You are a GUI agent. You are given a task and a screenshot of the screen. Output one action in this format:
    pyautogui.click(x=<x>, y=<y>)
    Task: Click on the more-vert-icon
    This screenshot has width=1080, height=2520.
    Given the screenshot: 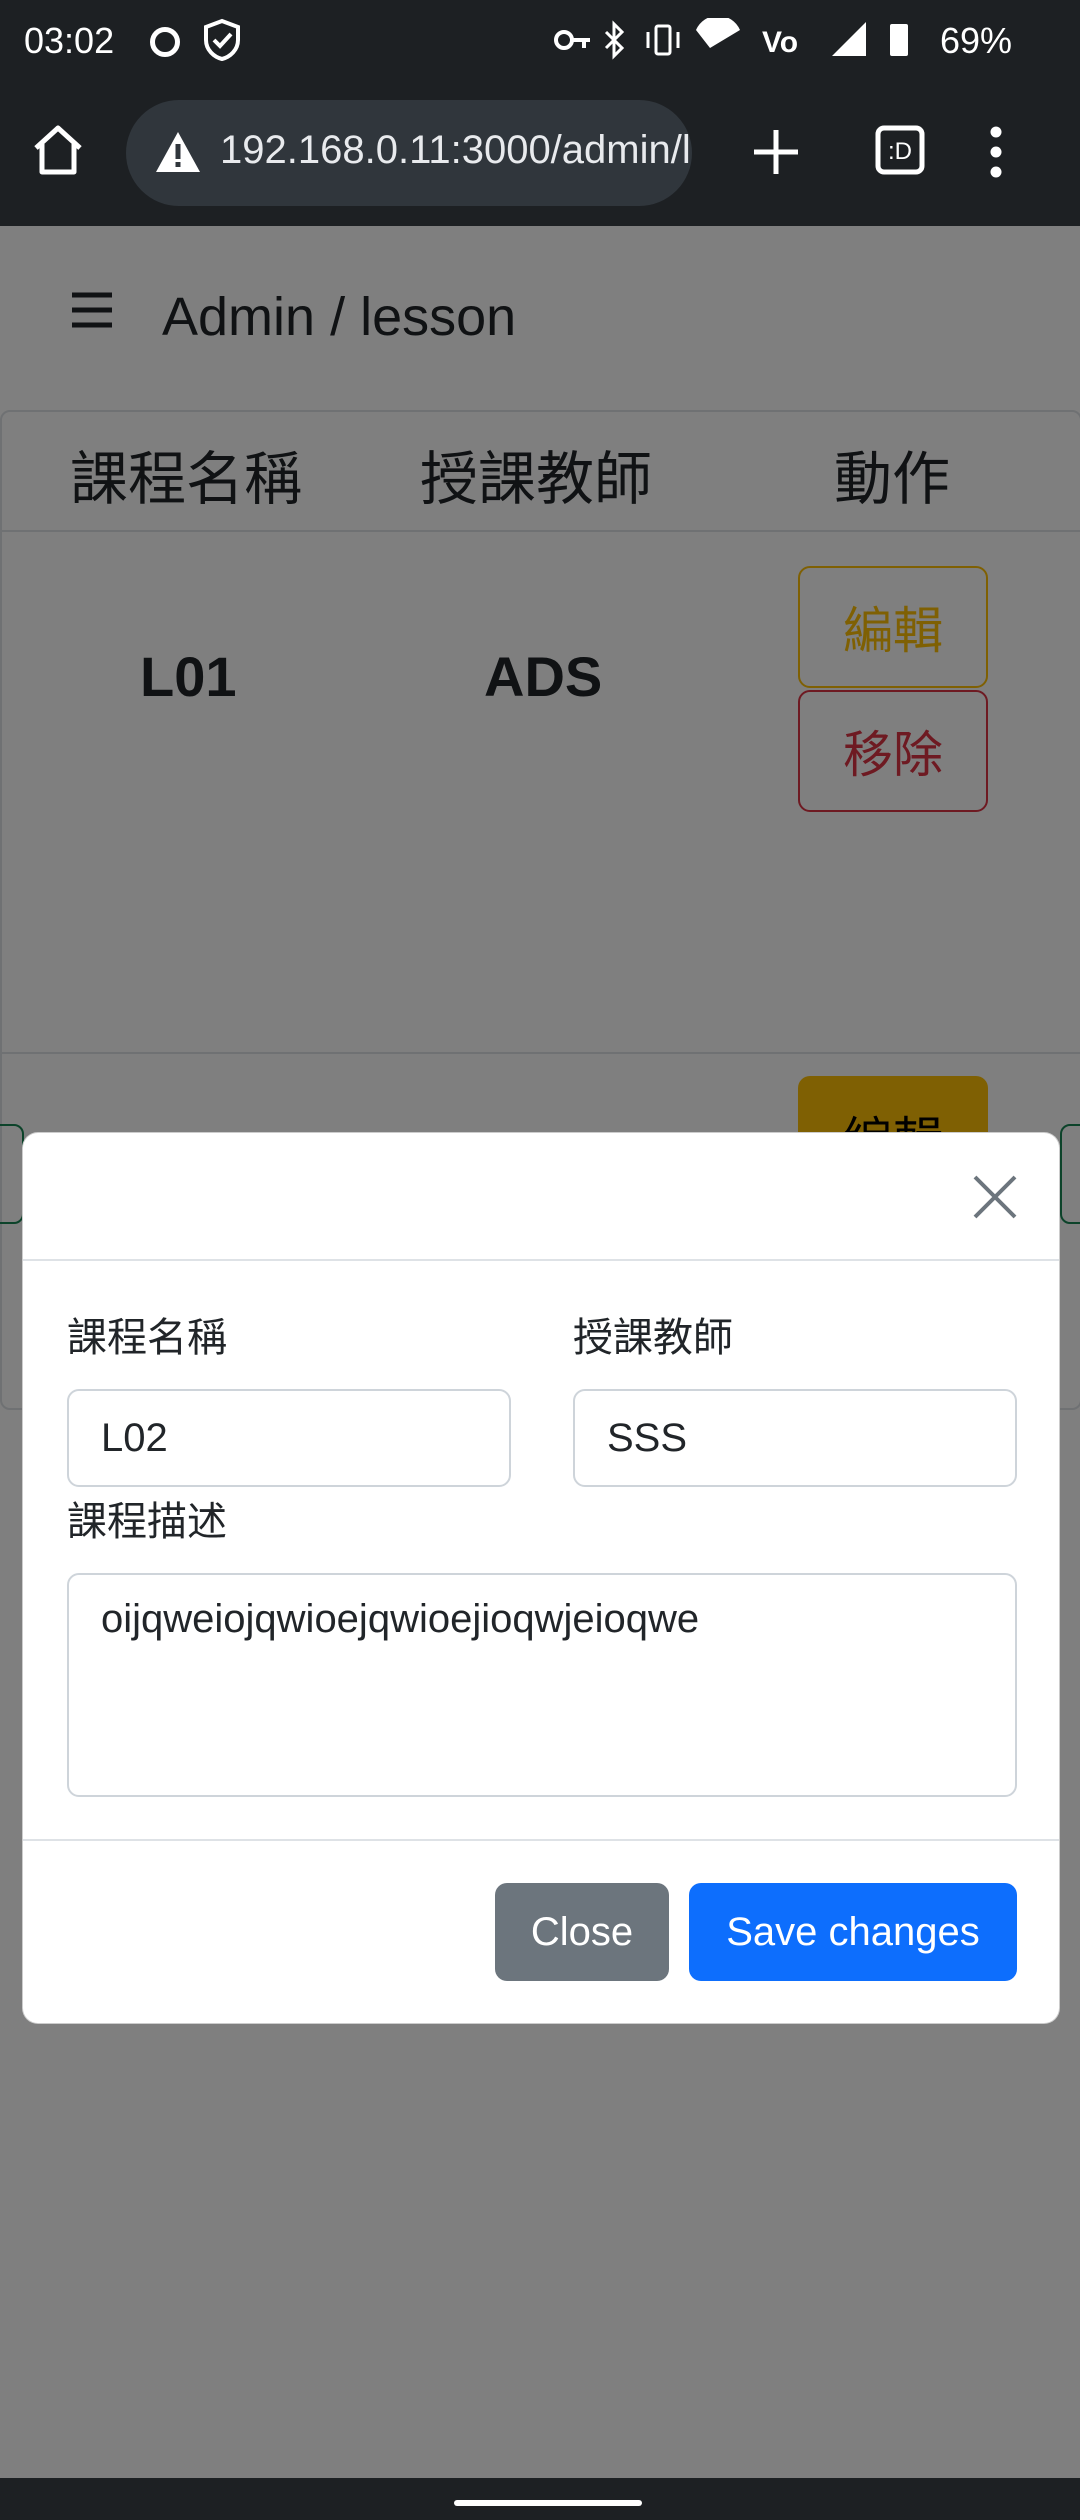 What is the action you would take?
    pyautogui.click(x=996, y=154)
    